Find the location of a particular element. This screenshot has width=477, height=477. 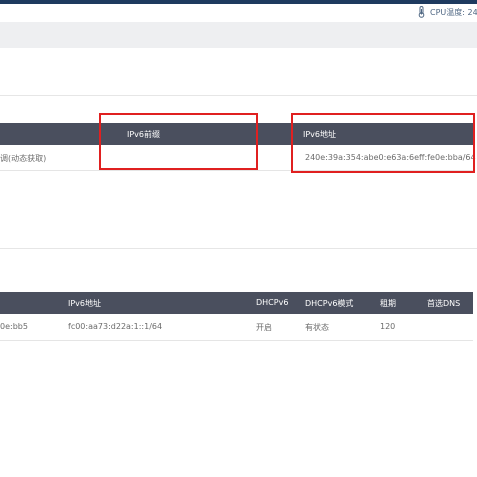

toolbar-strip is located at coordinates (238, 35).